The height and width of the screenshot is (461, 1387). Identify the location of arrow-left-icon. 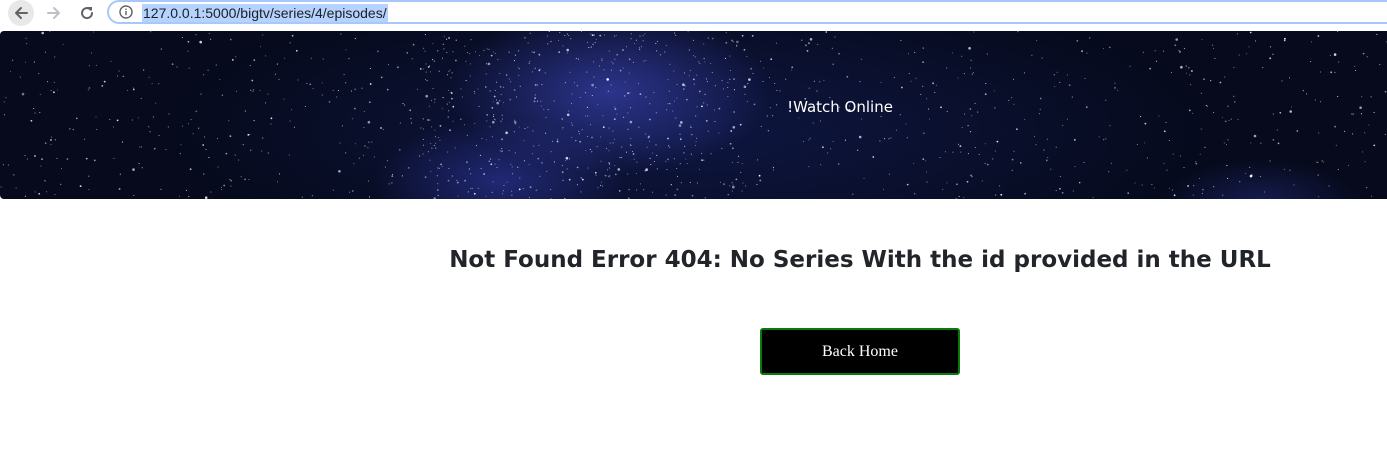
(21, 13).